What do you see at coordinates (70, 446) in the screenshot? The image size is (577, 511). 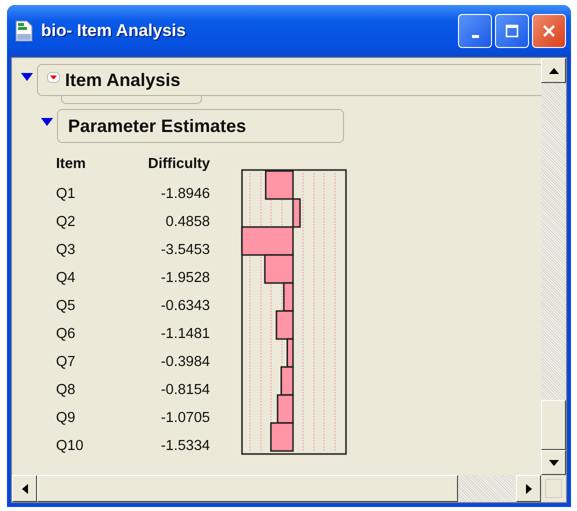 I see `table-cell-text: Q10` at bounding box center [70, 446].